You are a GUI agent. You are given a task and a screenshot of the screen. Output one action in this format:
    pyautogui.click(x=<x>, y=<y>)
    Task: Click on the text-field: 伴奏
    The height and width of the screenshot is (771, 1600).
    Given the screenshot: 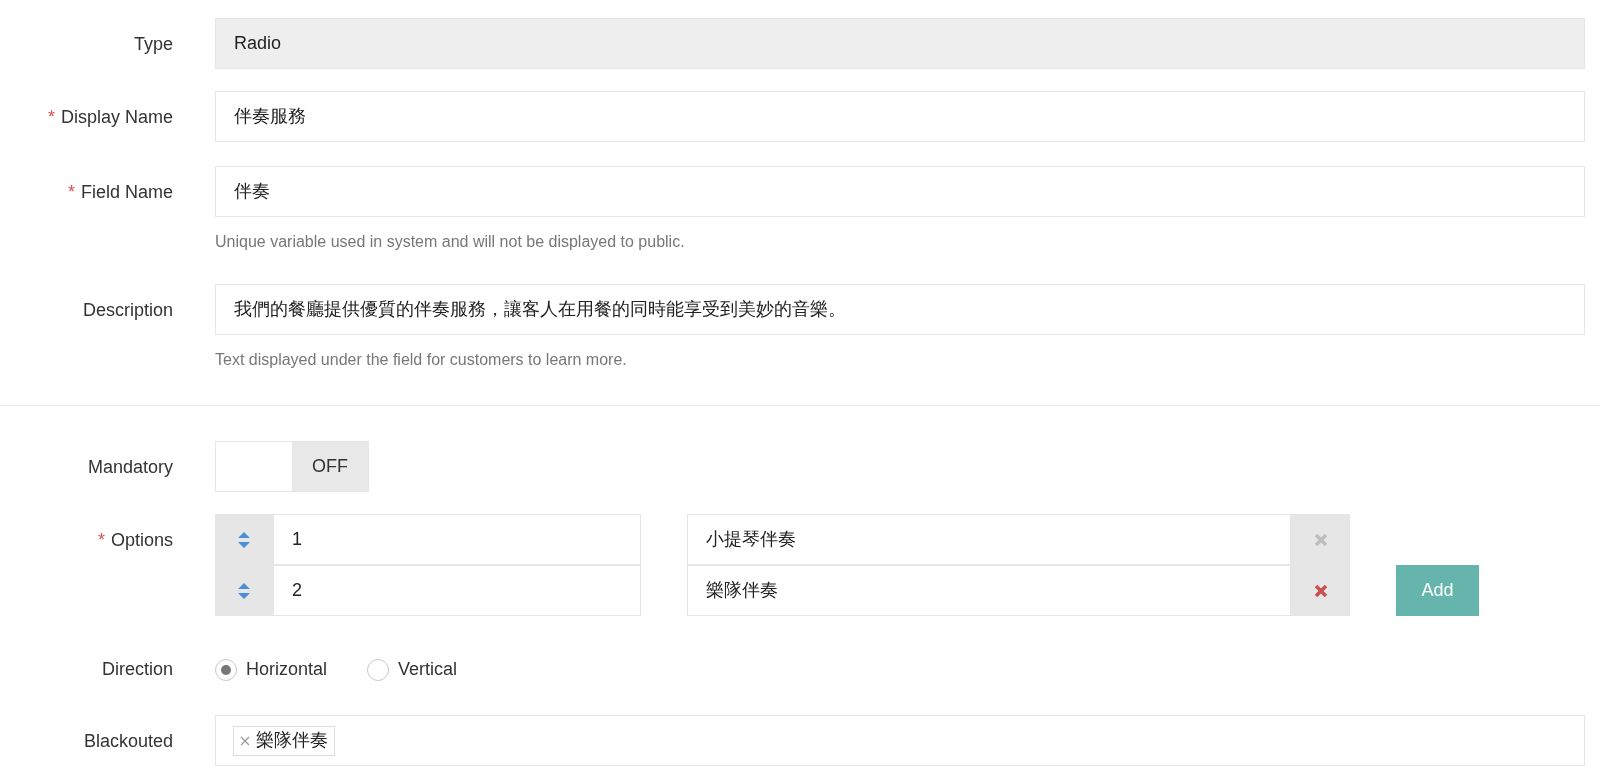 What is the action you would take?
    pyautogui.click(x=900, y=191)
    